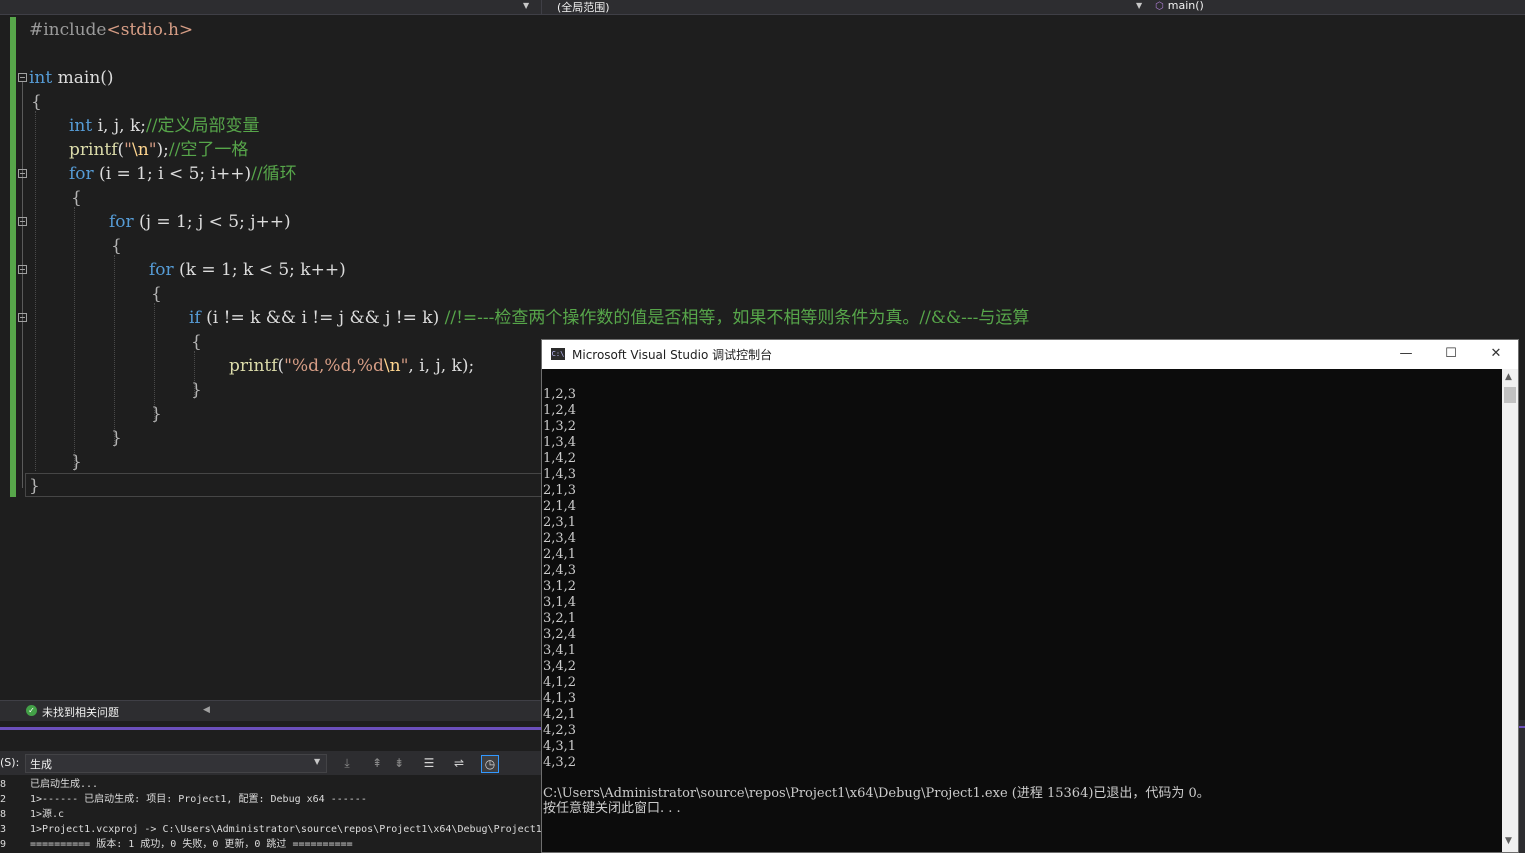  I want to click on navigation-bar: ▼ (全局范围) ▼ ⬡ main(), so click(762, 7).